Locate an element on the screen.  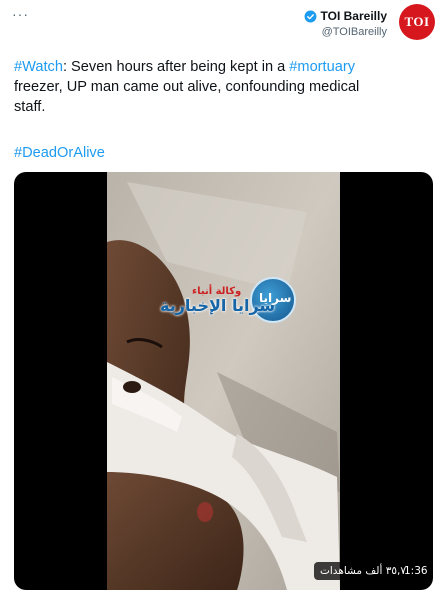
more-options-button: ··· is located at coordinates (20, 14).